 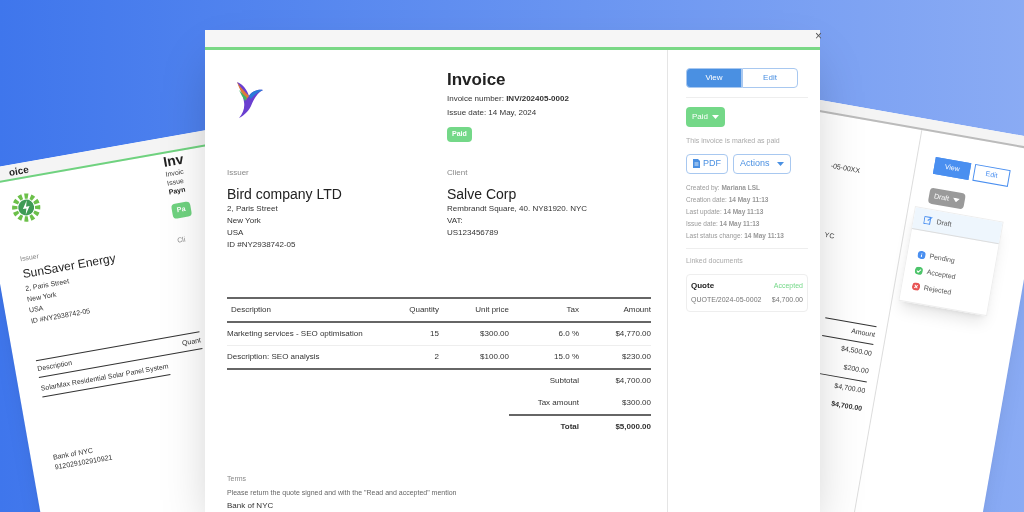 I want to click on table-cell-text: 2, so click(x=436, y=357).